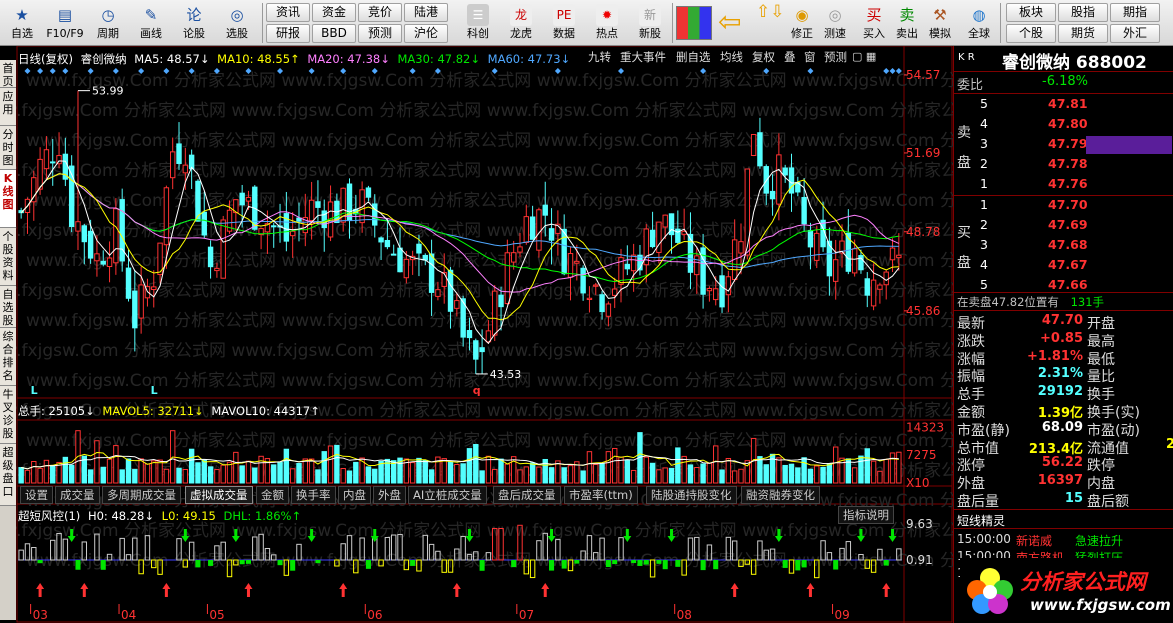 The width and height of the screenshot is (1173, 623). I want to click on chart-top-button-6: 窗, so click(810, 58).